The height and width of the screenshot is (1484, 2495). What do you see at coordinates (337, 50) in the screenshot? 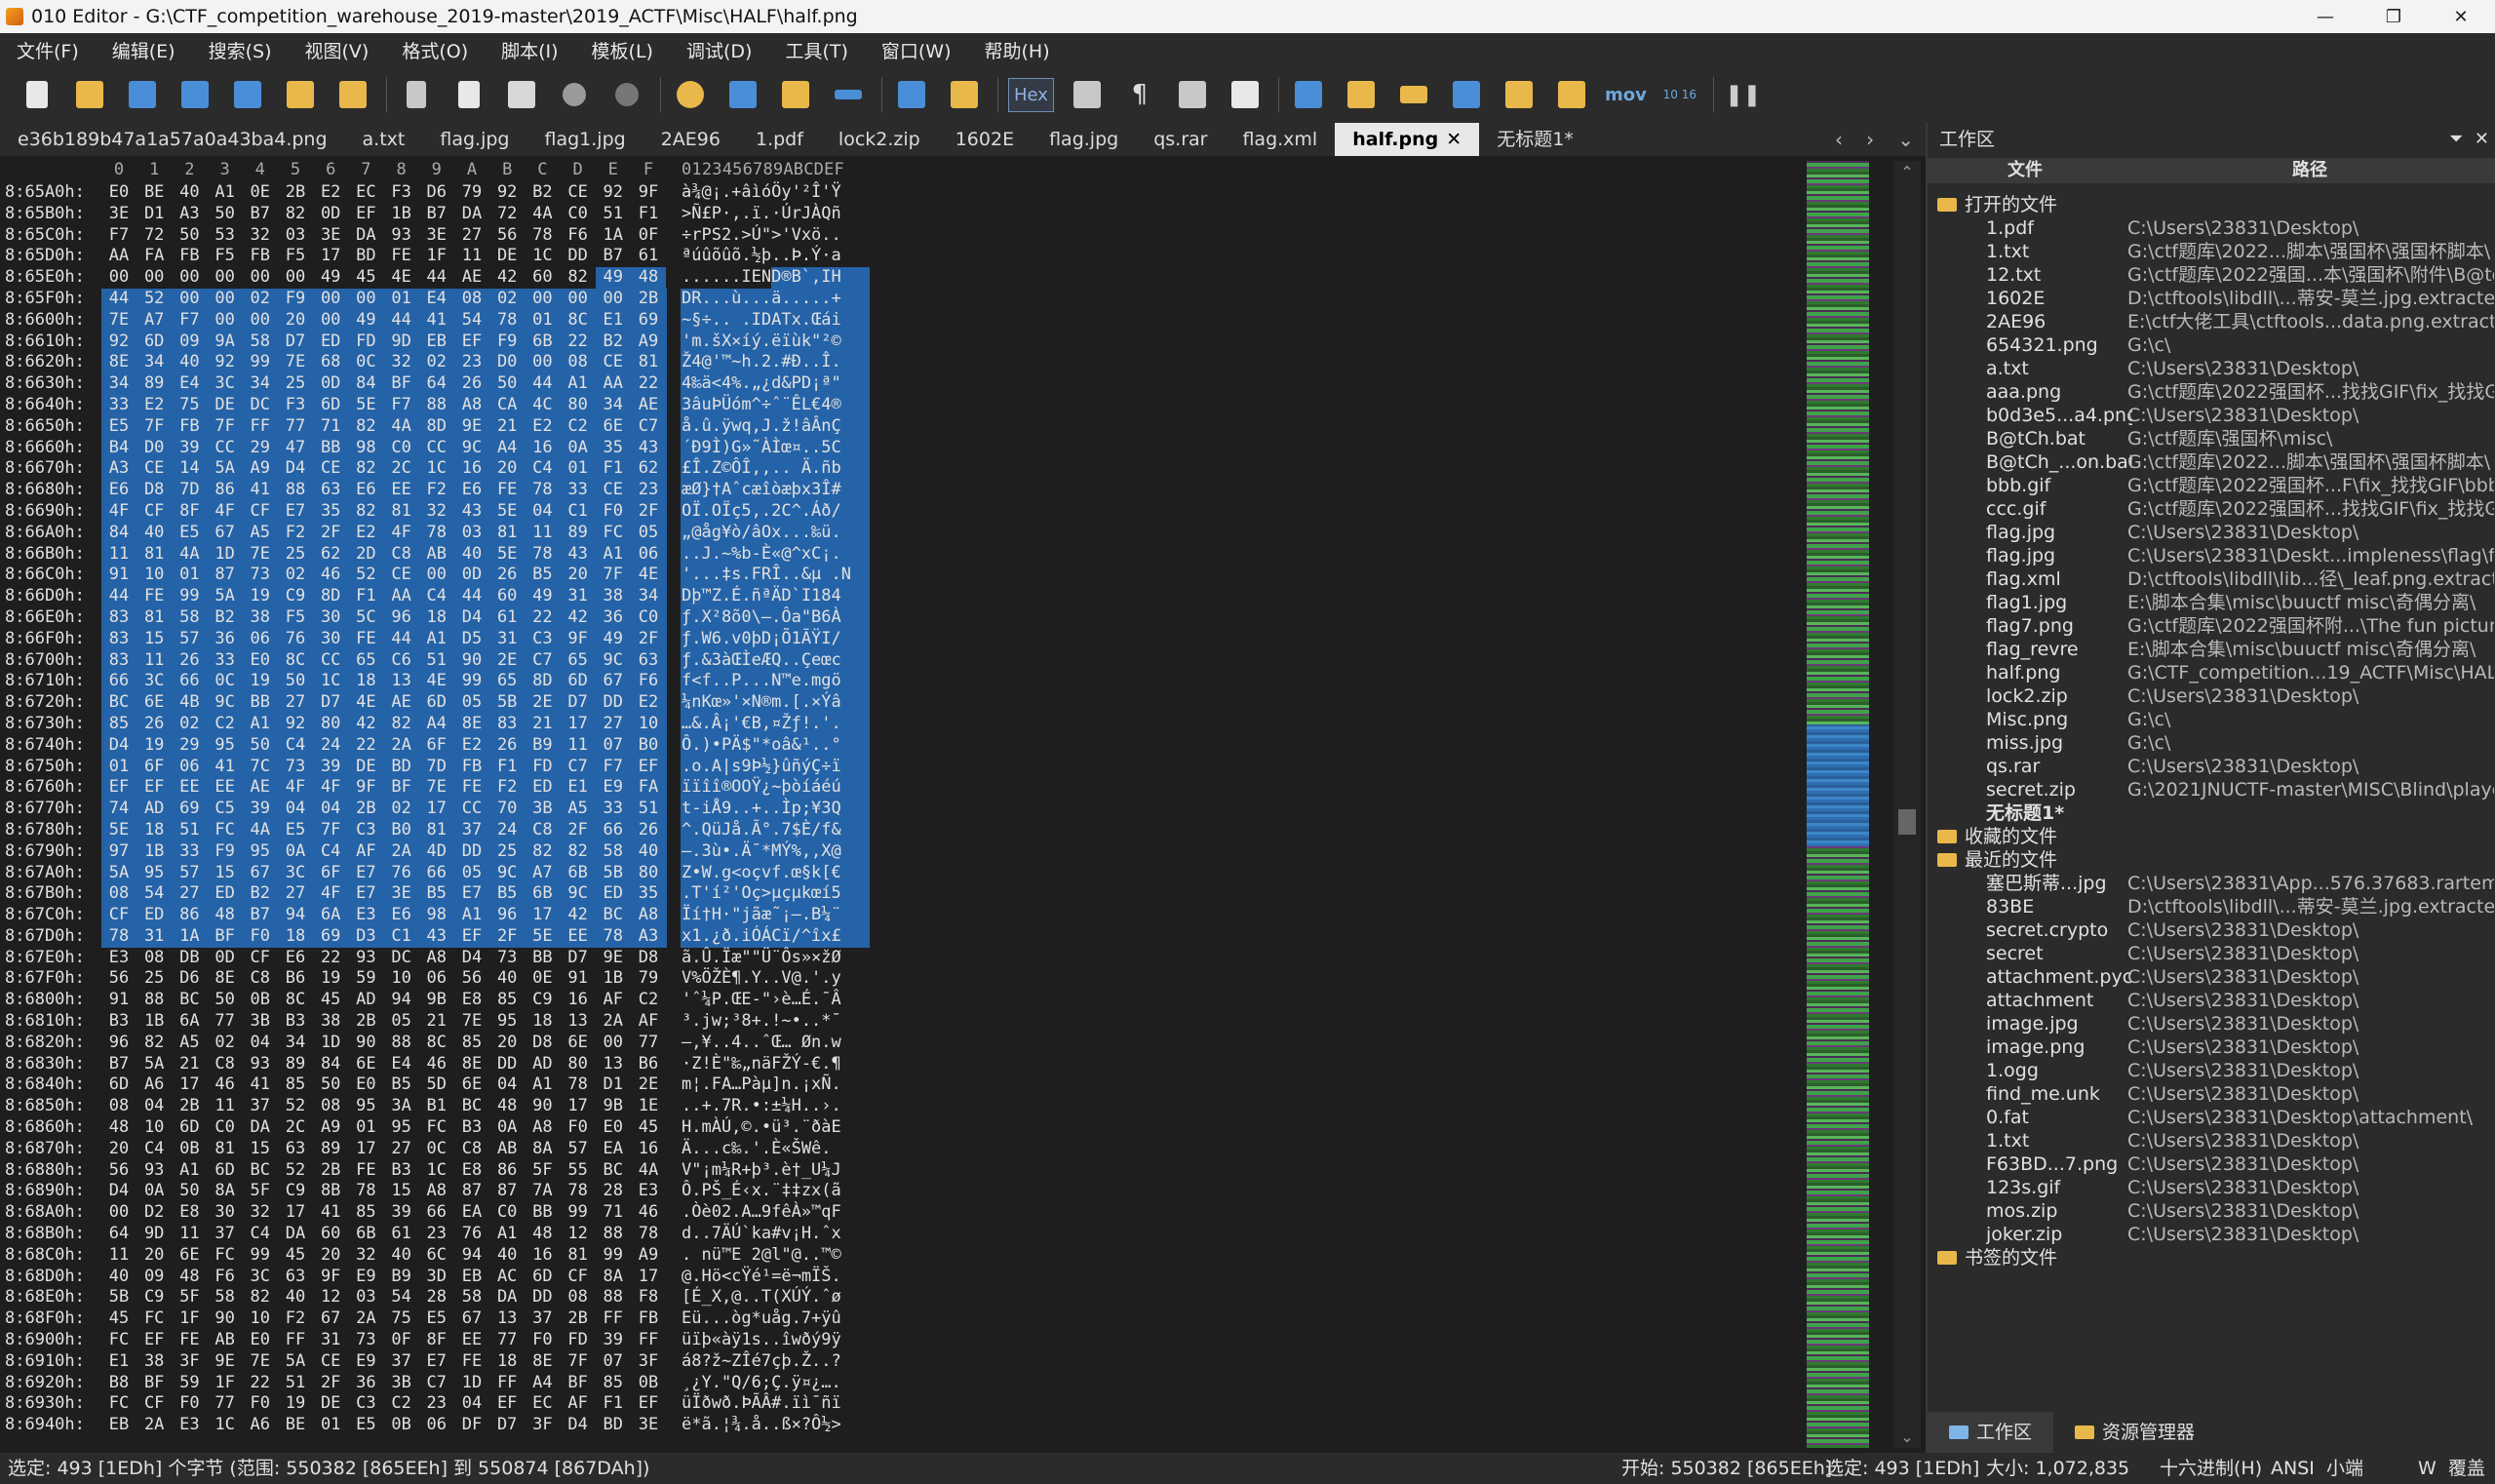
I see `menu-item: 视图(V)` at bounding box center [337, 50].